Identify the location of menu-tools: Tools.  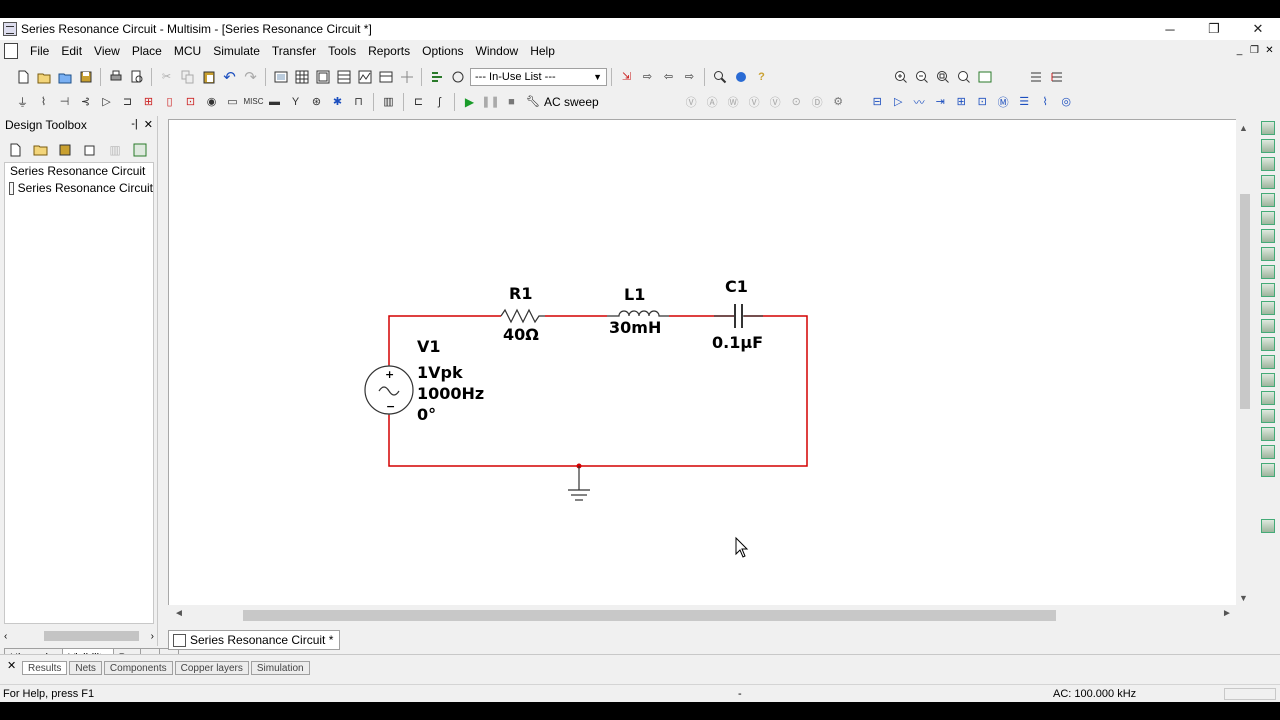
(342, 51).